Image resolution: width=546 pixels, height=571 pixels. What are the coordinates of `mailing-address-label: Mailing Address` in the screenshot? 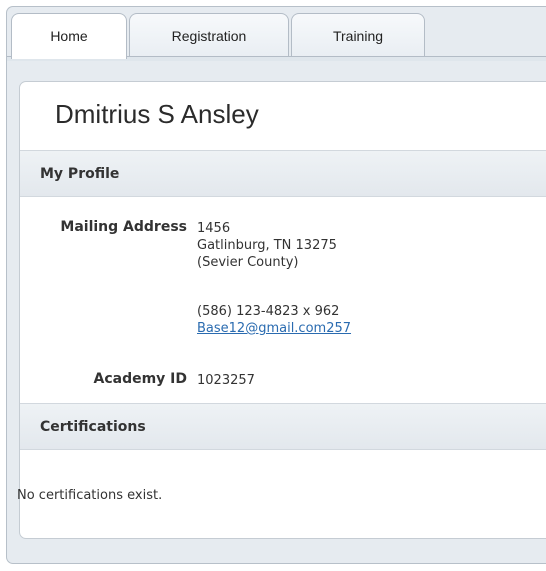 It's located at (123, 227).